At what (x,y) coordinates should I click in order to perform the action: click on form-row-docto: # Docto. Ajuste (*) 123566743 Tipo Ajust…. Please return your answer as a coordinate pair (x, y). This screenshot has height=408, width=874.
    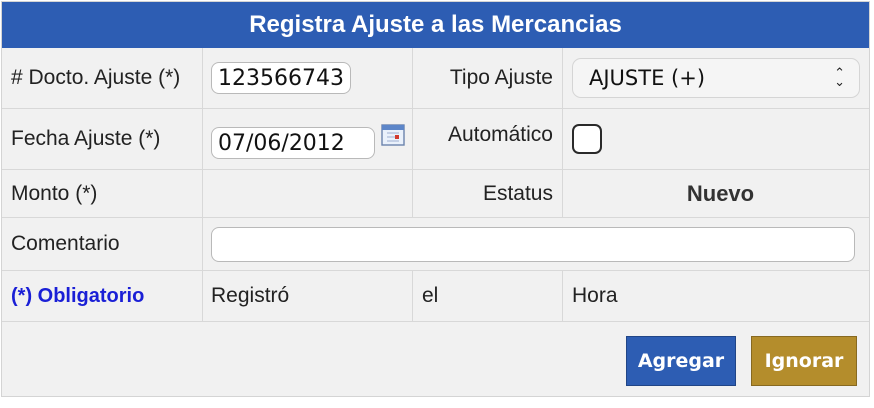
    Looking at the image, I should click on (435, 78).